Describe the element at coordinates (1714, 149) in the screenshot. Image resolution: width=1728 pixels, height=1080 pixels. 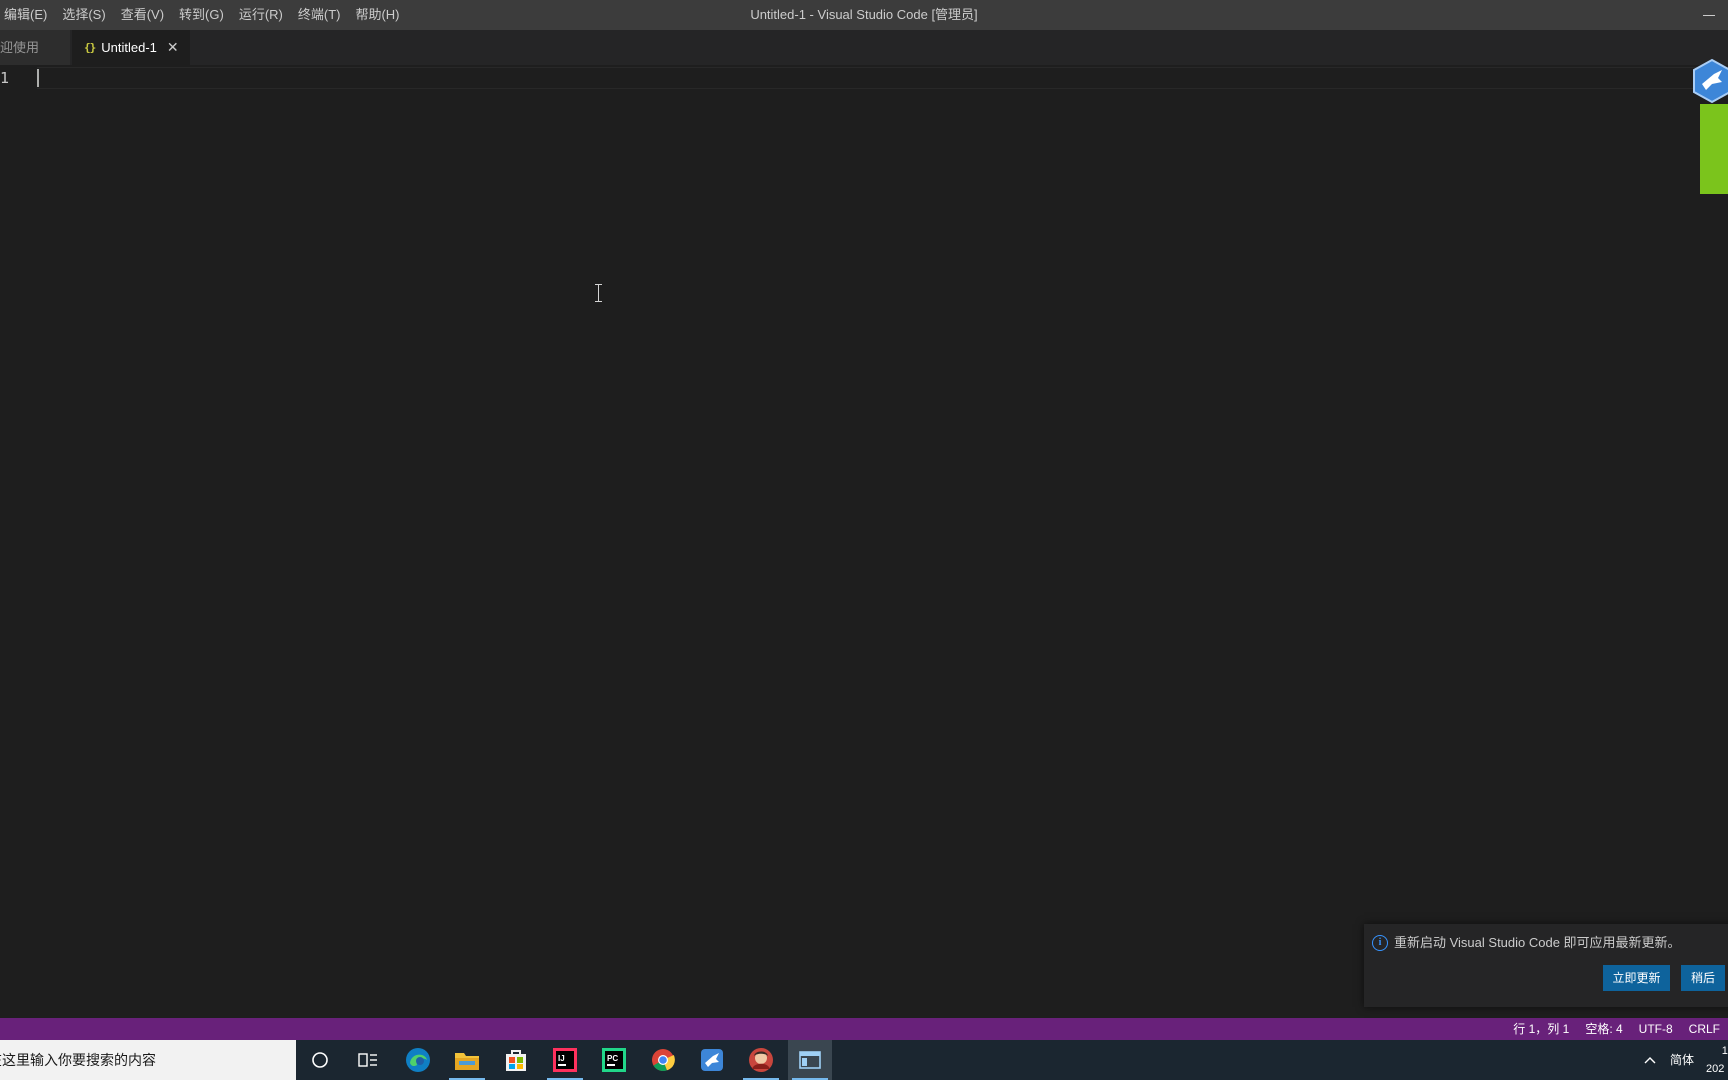
I see `side-widget-bar` at that location.